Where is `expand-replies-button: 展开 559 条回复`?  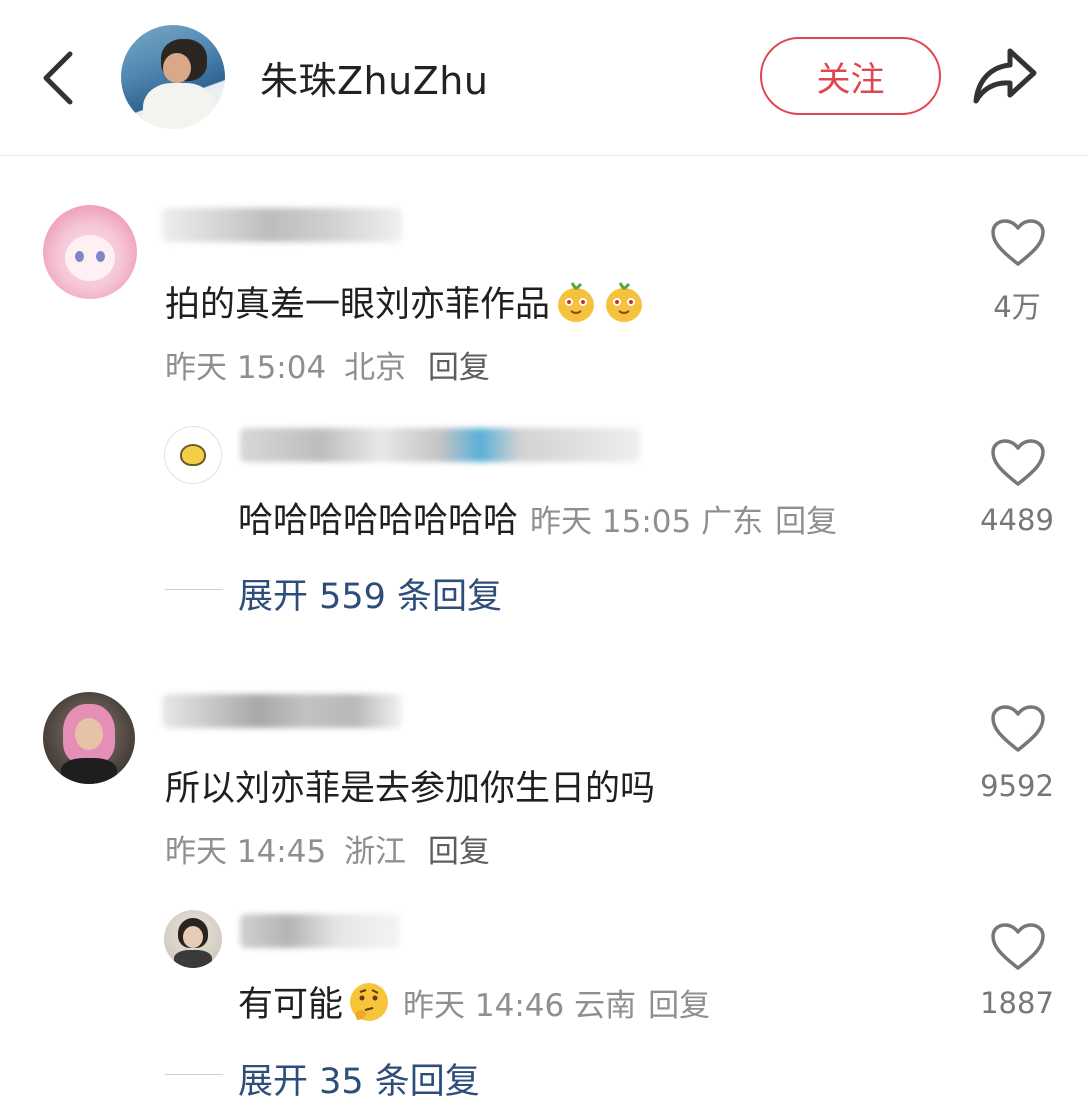 expand-replies-button: 展开 559 条回复 is located at coordinates (370, 593).